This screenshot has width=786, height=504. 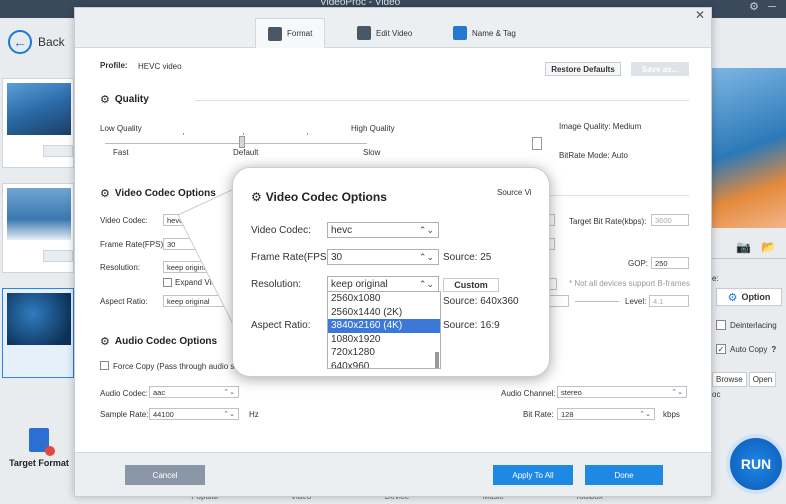 What do you see at coordinates (393, 474) in the screenshot?
I see `dialog-footer: Cancel Apply To All Done` at bounding box center [393, 474].